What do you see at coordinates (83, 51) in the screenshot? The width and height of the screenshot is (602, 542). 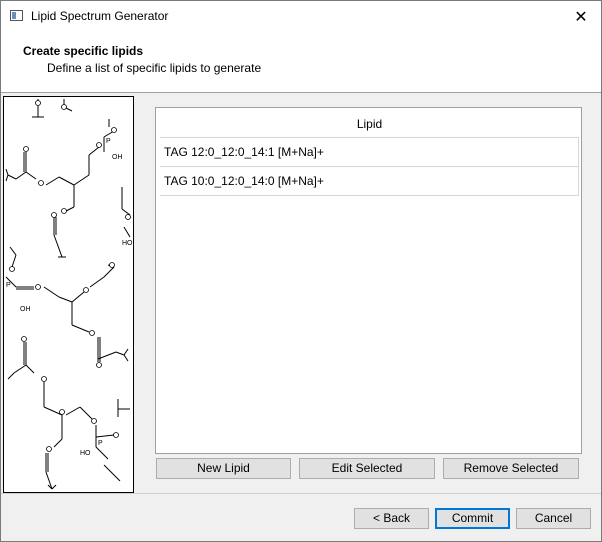 I see `header-title: Create specific lipids` at bounding box center [83, 51].